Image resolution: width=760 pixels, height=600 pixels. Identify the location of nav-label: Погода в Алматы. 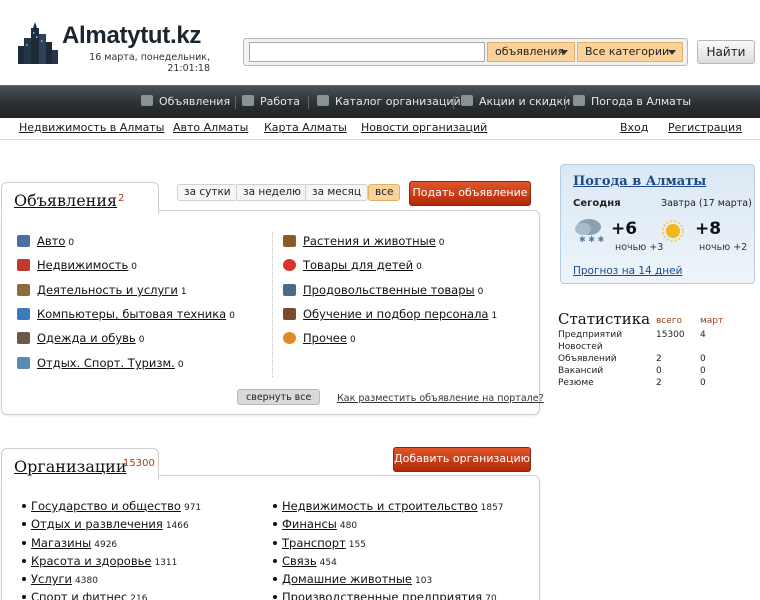
(641, 101).